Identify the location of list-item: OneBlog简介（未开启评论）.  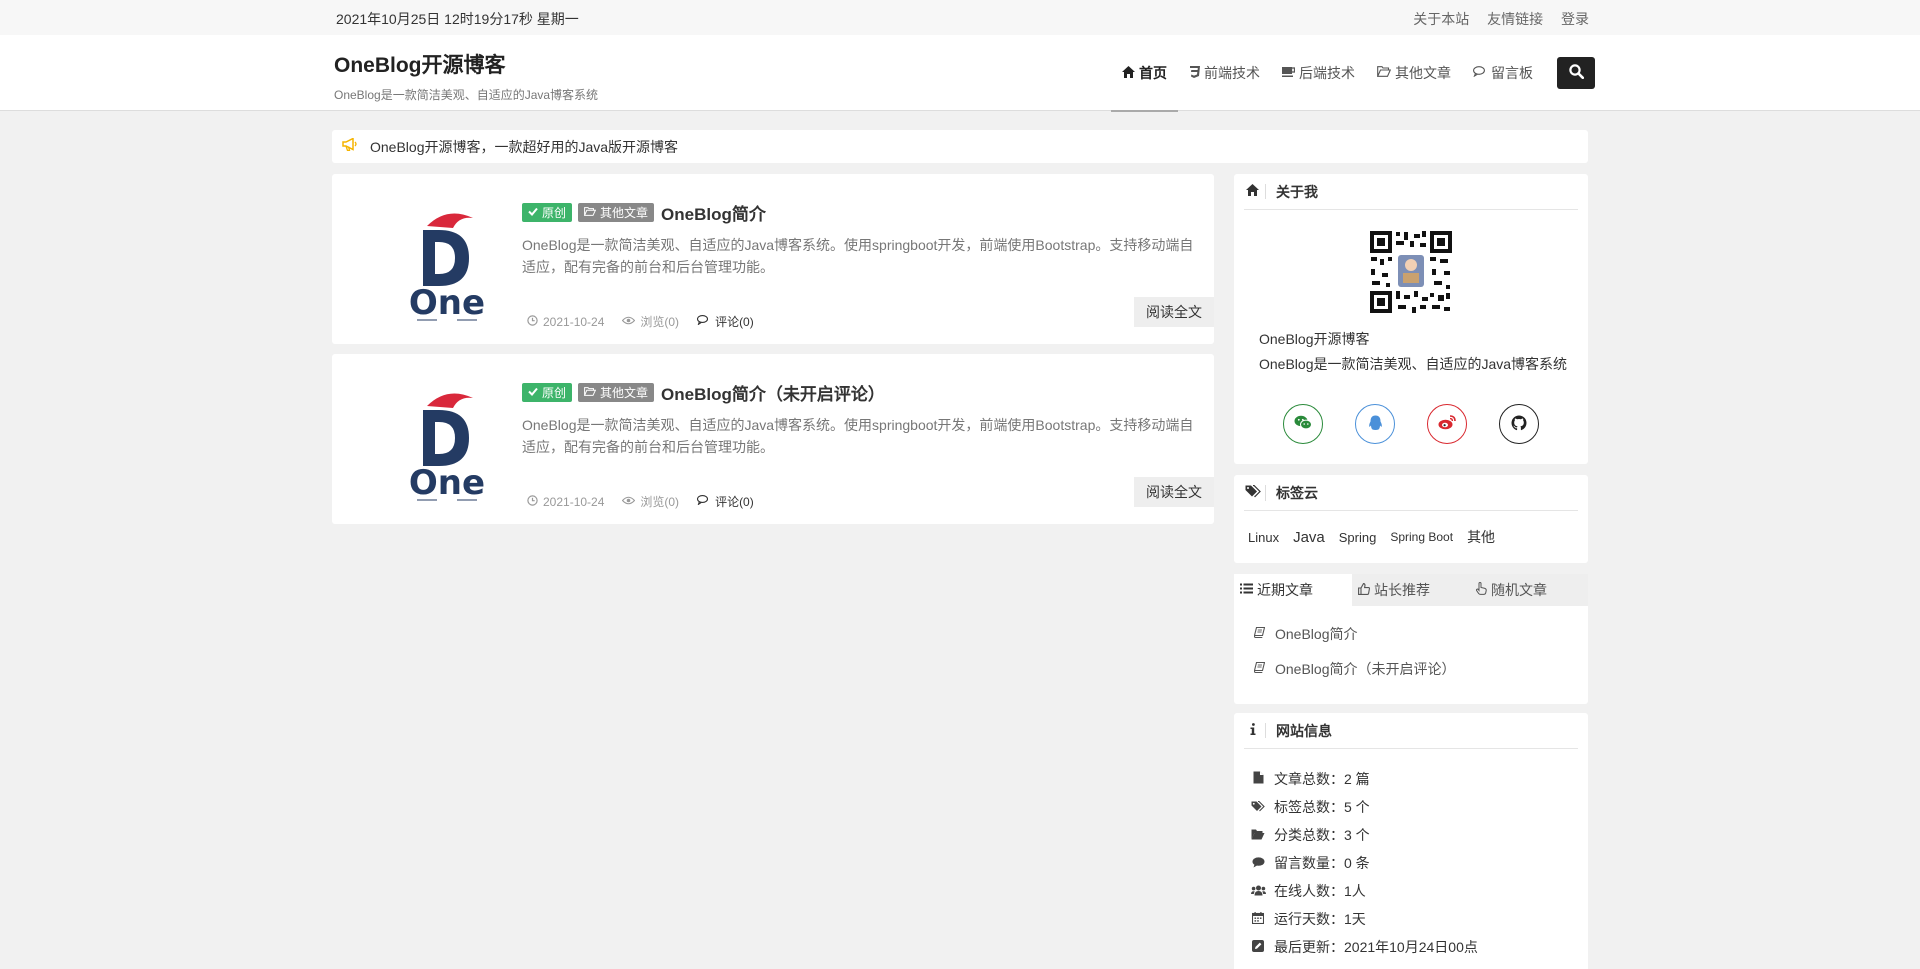
(1354, 668).